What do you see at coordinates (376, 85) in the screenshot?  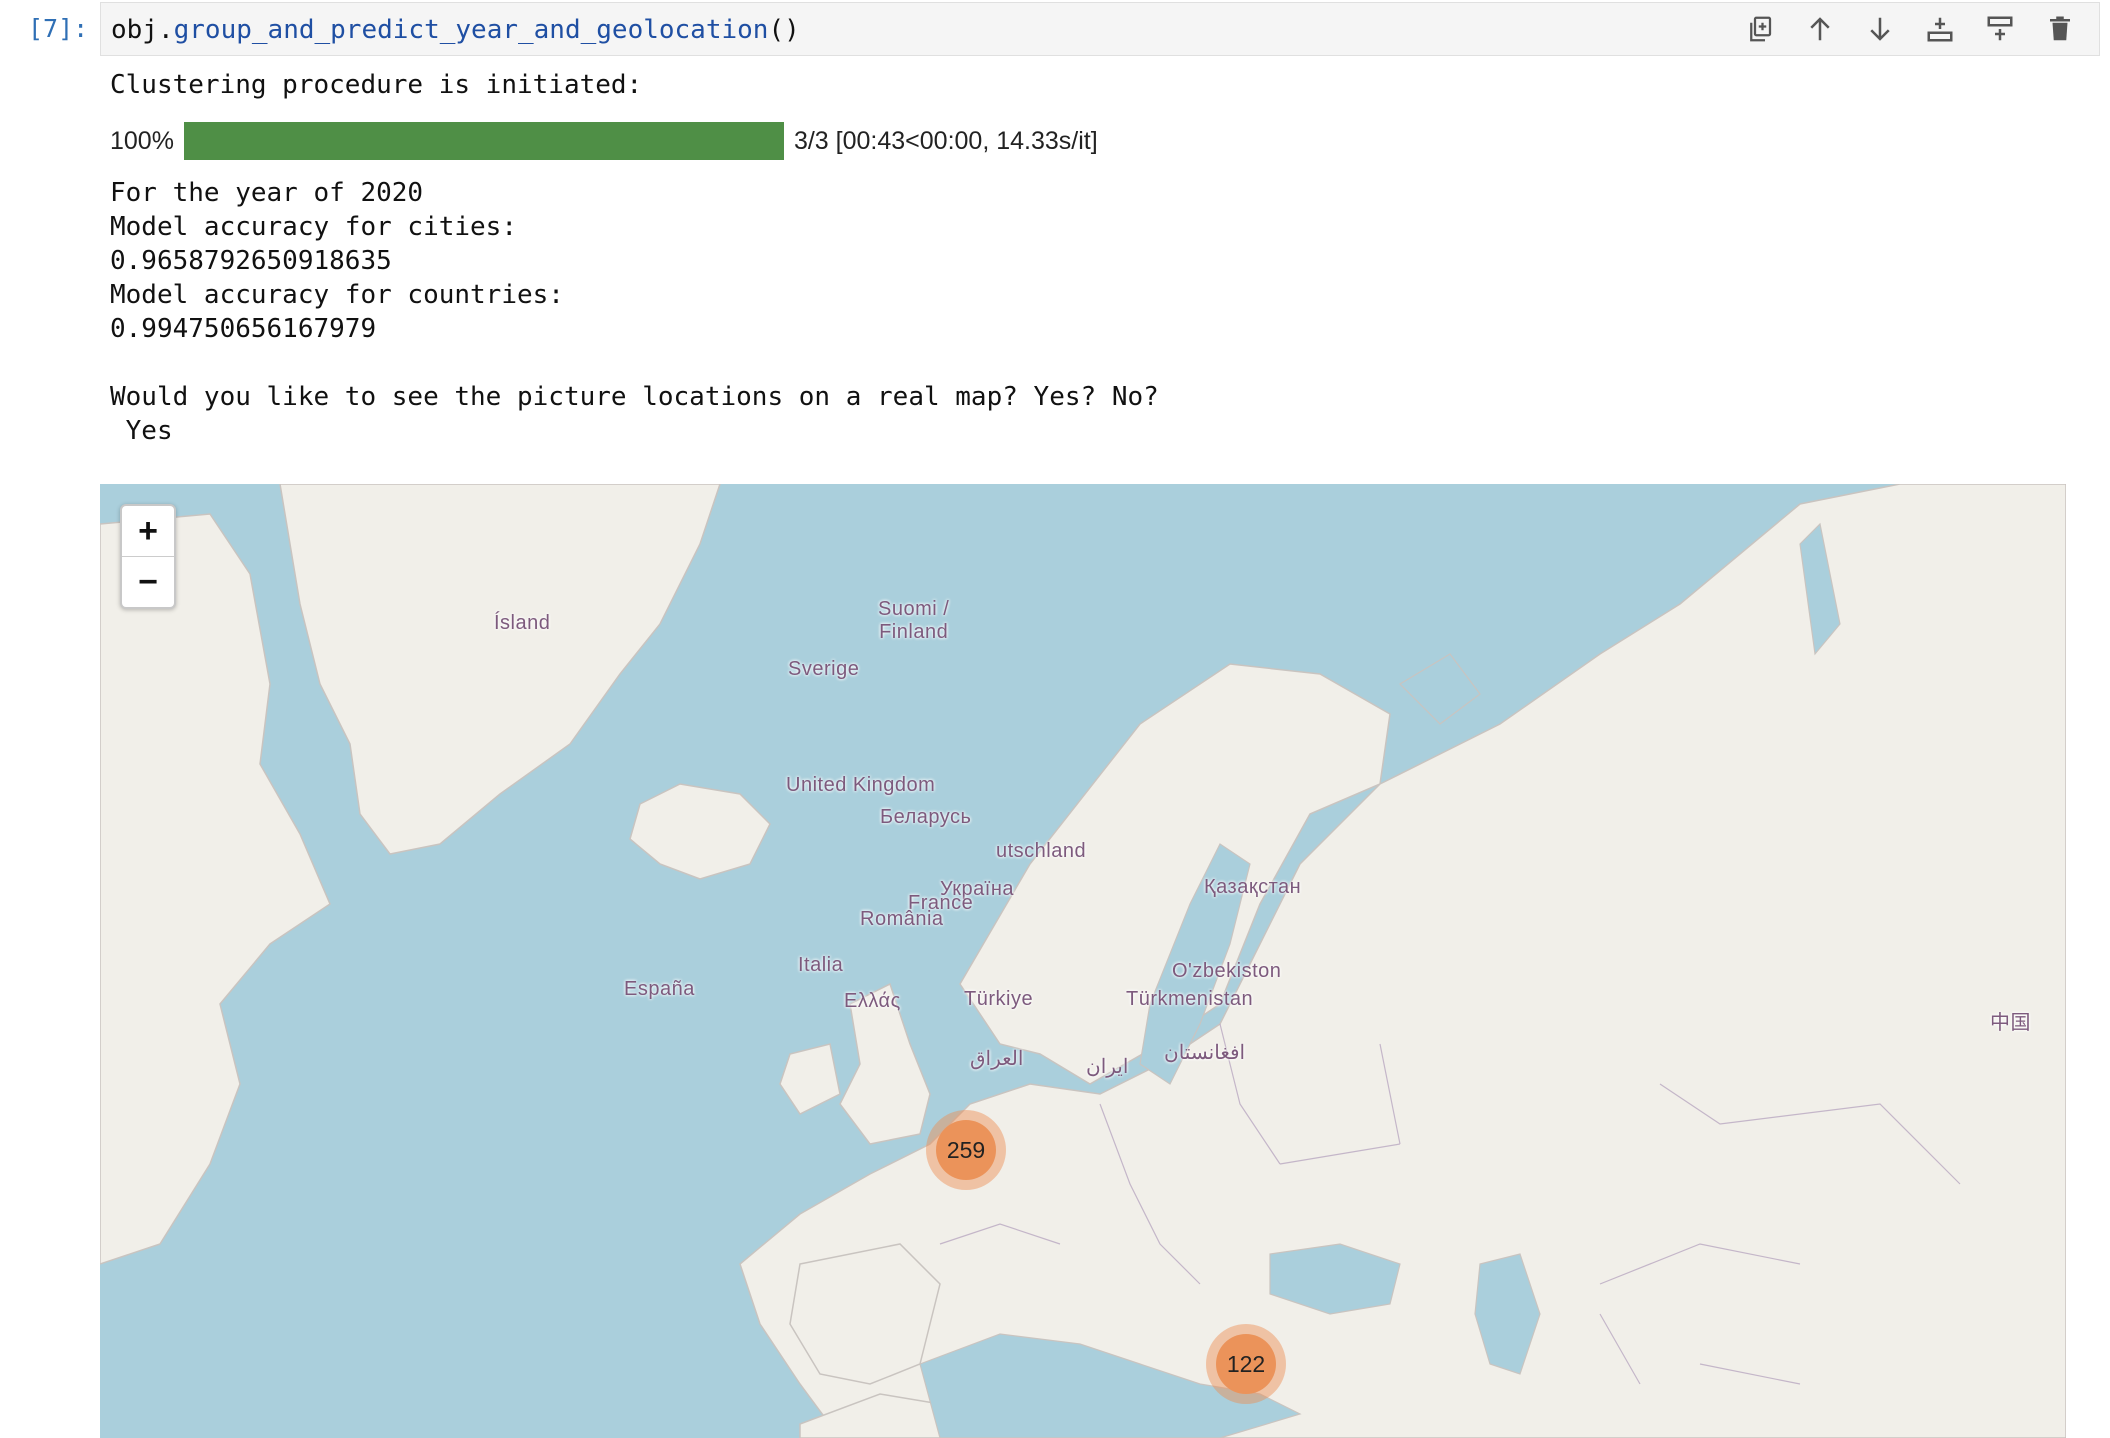 I see `output-line-clustering: Clustering procedure is initiated:` at bounding box center [376, 85].